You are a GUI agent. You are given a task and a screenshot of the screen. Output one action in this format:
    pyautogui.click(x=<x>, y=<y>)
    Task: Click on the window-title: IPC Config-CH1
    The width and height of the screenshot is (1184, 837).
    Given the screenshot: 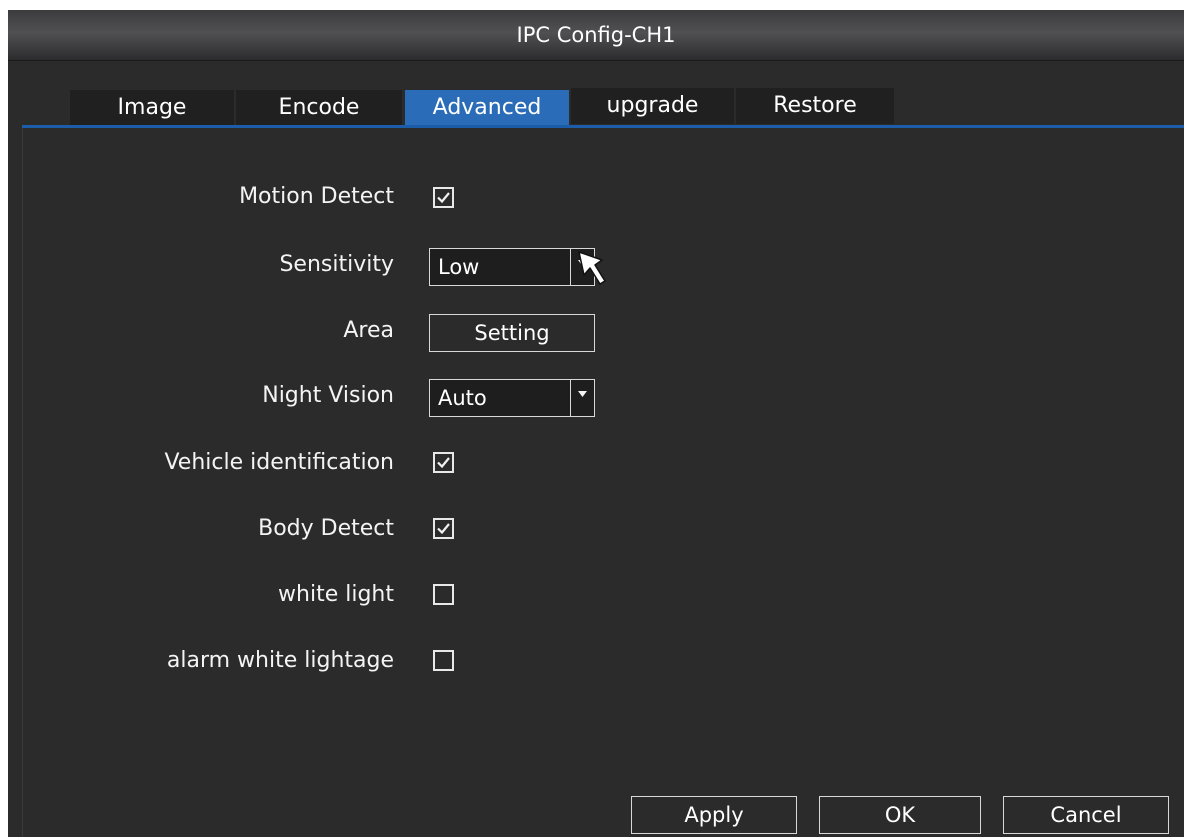 What is the action you would take?
    pyautogui.click(x=596, y=35)
    